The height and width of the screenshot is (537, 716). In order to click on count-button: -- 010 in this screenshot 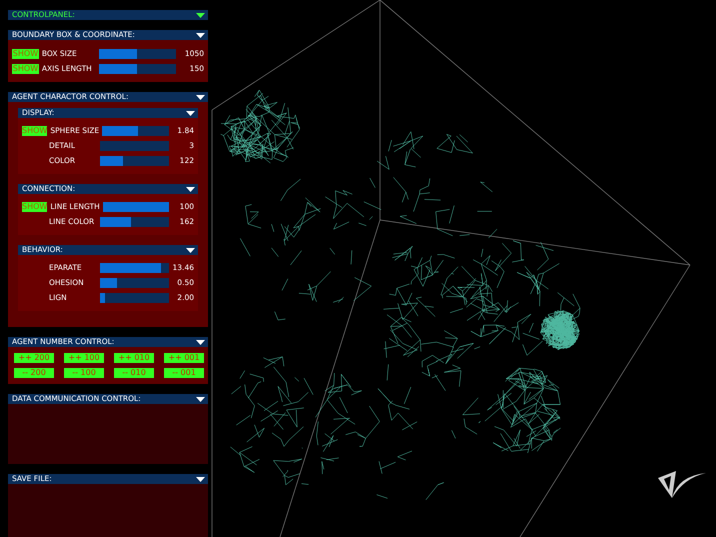, I will do `click(134, 373)`.